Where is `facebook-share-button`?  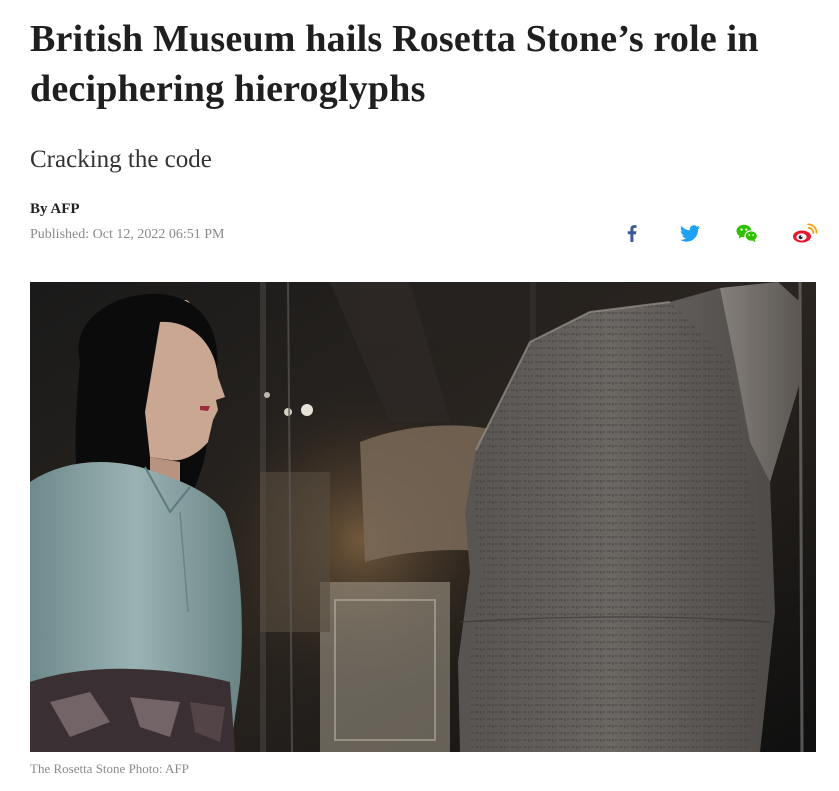
facebook-share-button is located at coordinates (632, 233).